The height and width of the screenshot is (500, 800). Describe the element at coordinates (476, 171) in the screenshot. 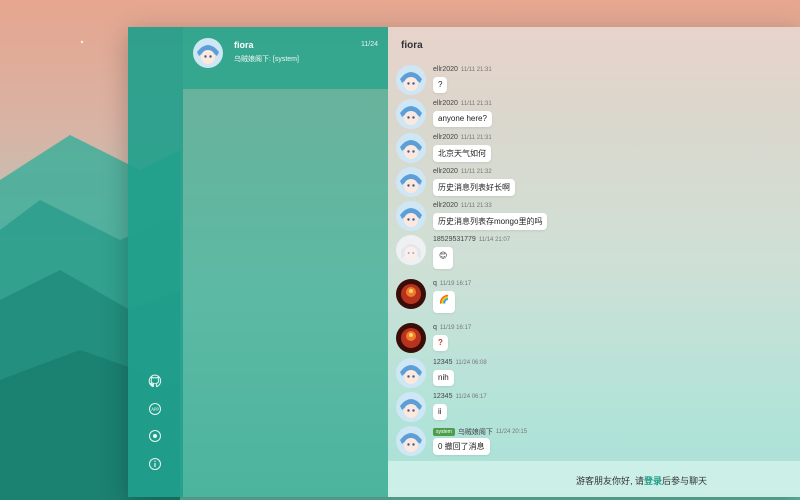

I see `message-time: 11/11 21:32` at that location.